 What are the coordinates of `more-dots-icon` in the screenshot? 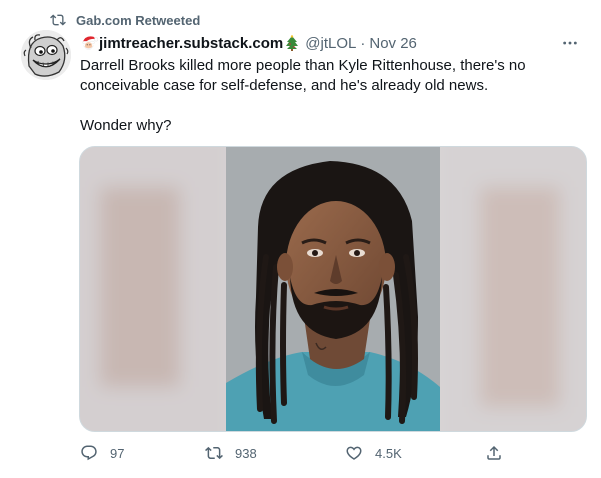 It's located at (570, 43).